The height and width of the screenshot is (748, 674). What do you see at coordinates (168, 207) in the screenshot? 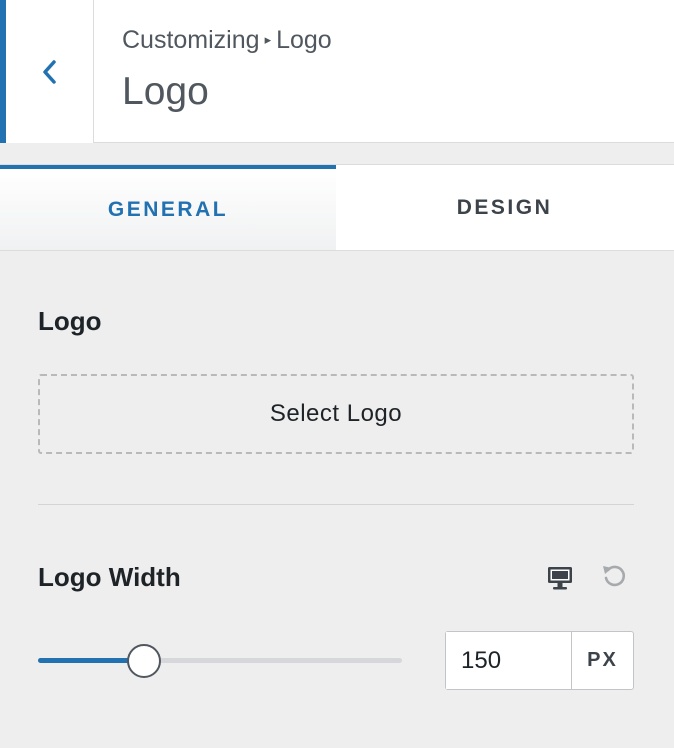
I see `tab-general: GENERAL` at bounding box center [168, 207].